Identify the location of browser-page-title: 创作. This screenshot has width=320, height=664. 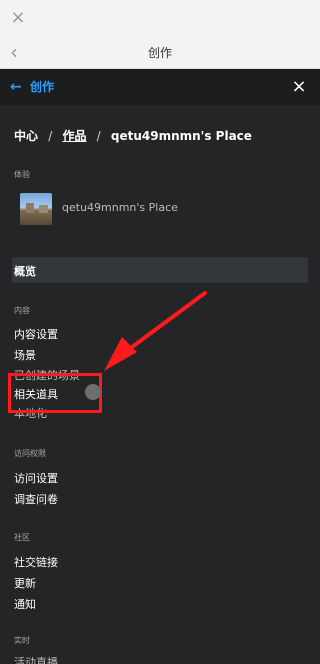
(159, 53).